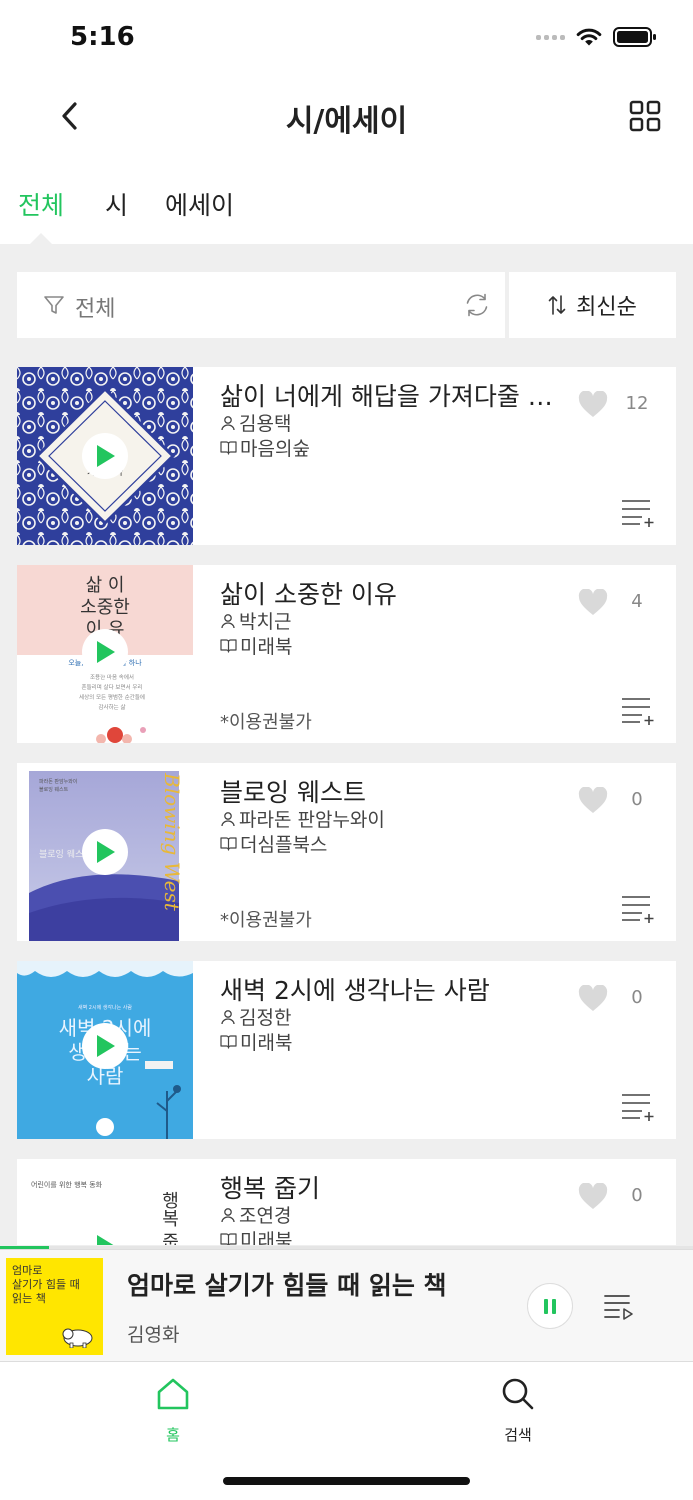  What do you see at coordinates (637, 601) in the screenshot?
I see `like-count: 4` at bounding box center [637, 601].